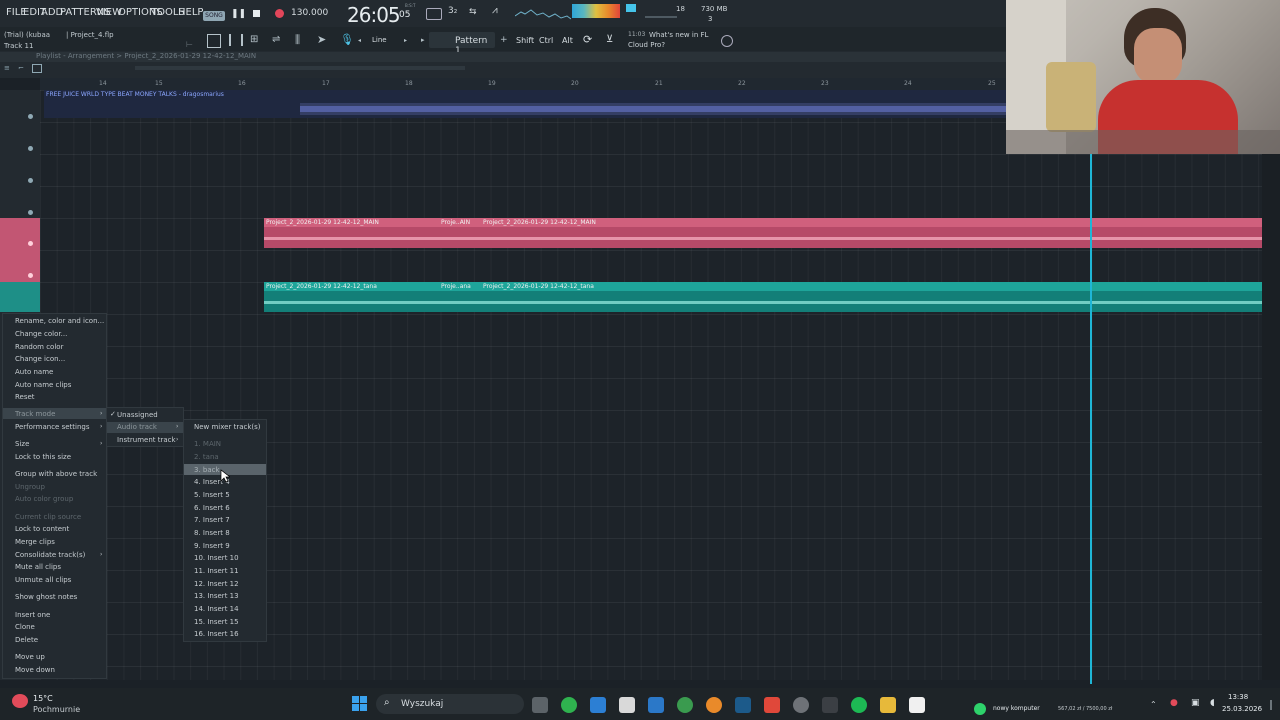 The image size is (1280, 720). What do you see at coordinates (452, 11) in the screenshot?
I see `step-edit-icon: 3₂` at bounding box center [452, 11].